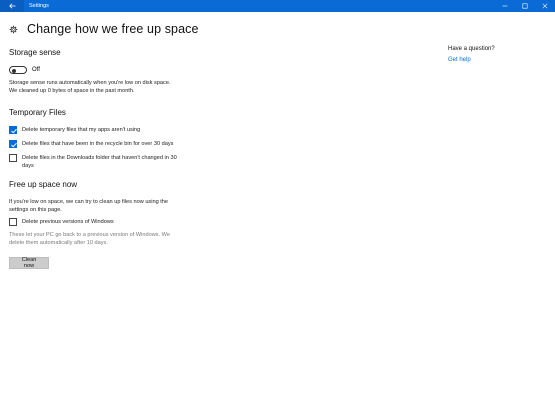  I want to click on maximize-icon, so click(525, 6).